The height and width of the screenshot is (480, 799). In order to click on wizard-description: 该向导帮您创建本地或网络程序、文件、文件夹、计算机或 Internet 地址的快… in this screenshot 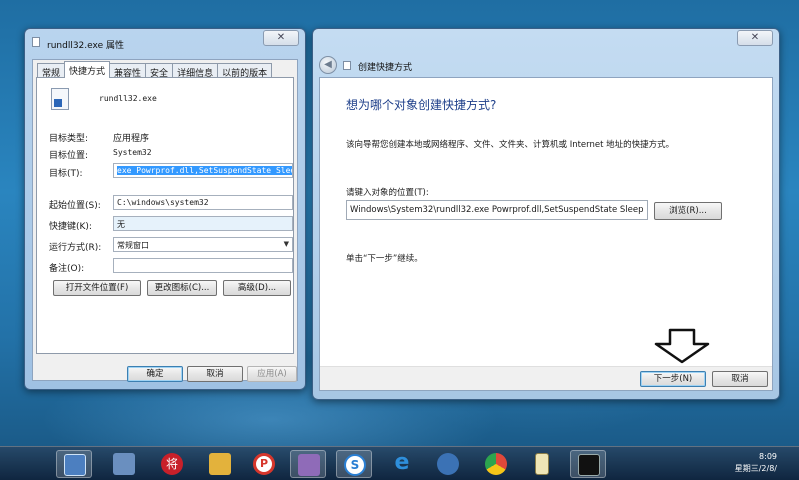, I will do `click(510, 145)`.